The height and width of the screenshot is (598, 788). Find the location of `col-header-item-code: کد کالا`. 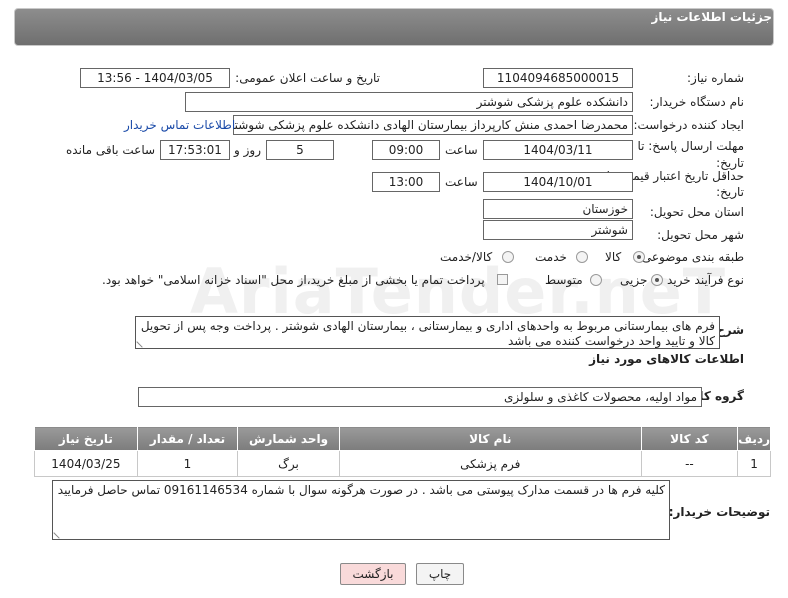

col-header-item-code: کد کالا is located at coordinates (689, 438).